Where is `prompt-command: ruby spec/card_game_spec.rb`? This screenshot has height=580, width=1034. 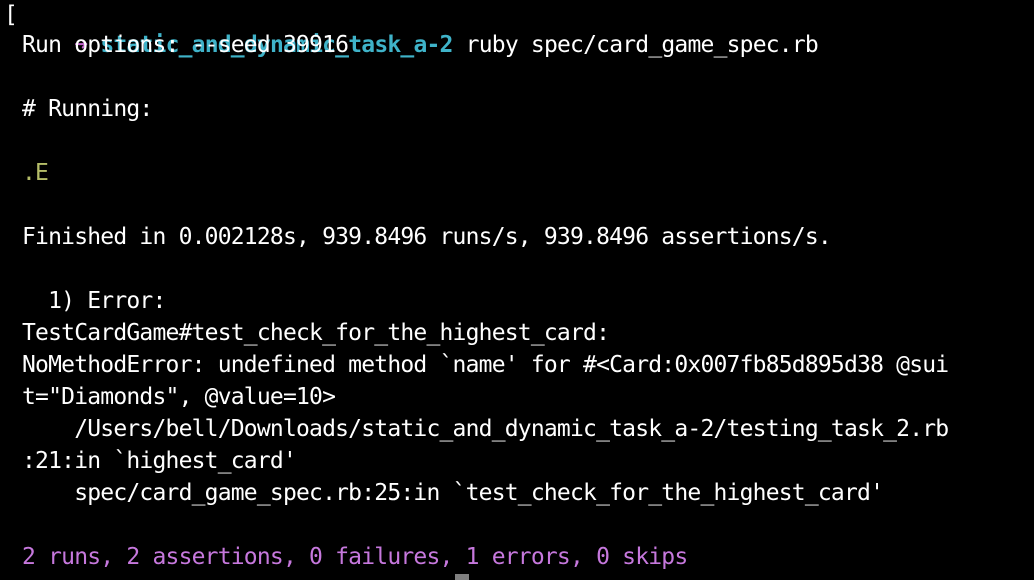
prompt-command: ruby spec/card_game_spec.rb is located at coordinates (642, 45).